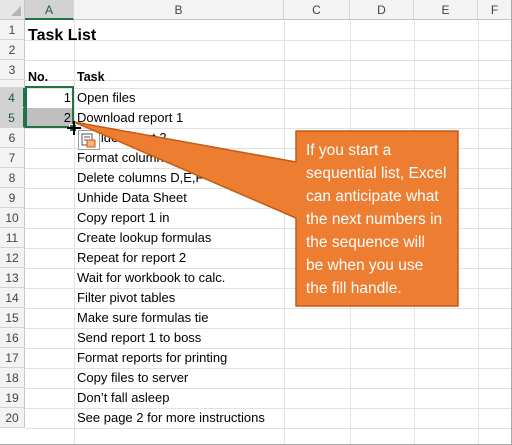 This screenshot has width=512, height=445. I want to click on cell-b17: Format reports for printing, so click(152, 358).